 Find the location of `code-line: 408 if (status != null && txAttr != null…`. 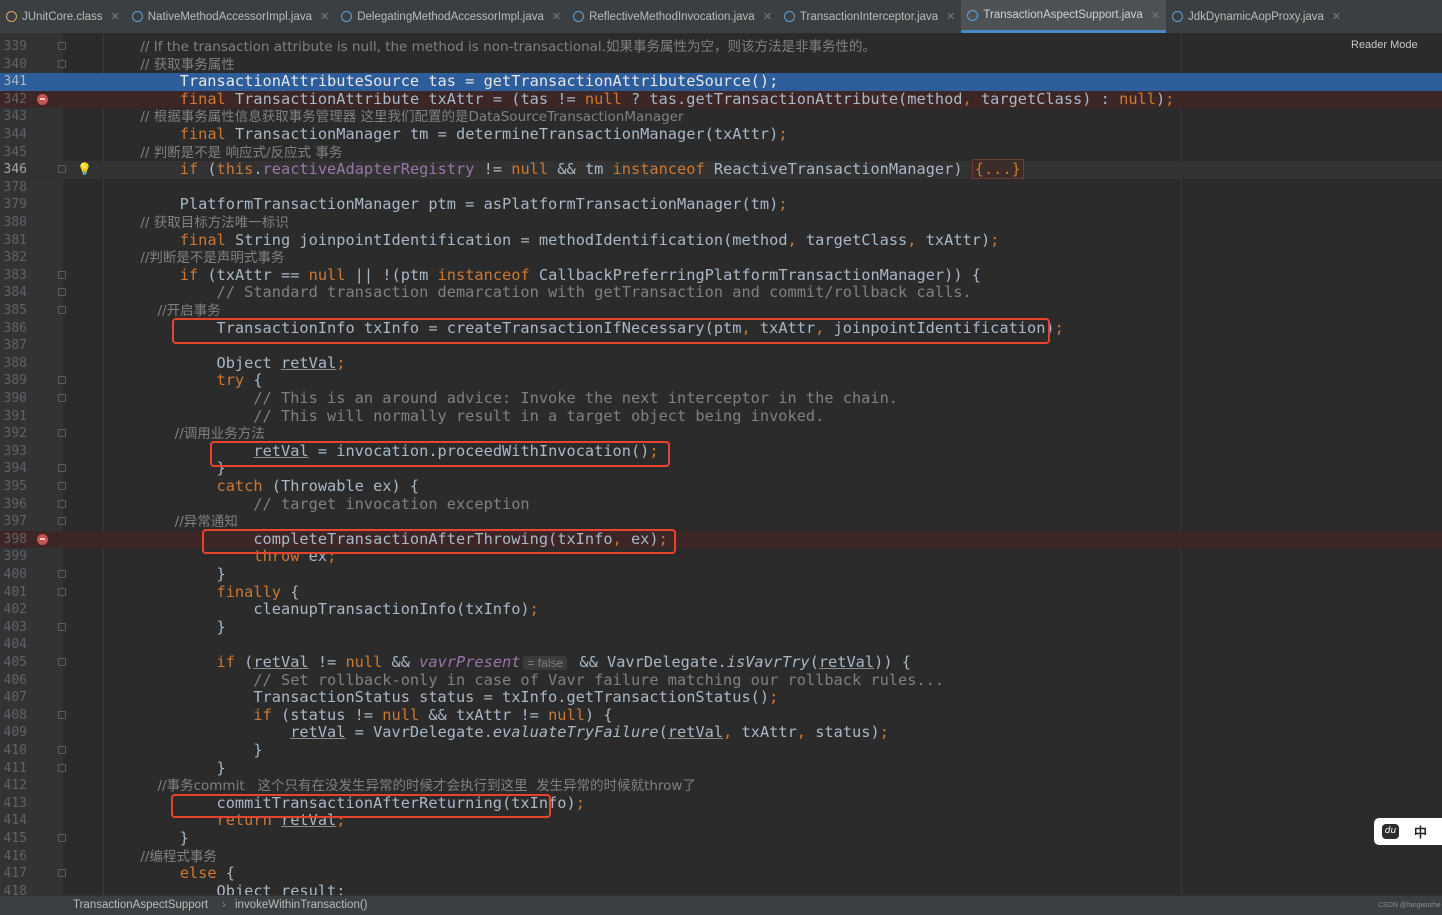

code-line: 408 if (status != null && txAttr != null… is located at coordinates (721, 715).